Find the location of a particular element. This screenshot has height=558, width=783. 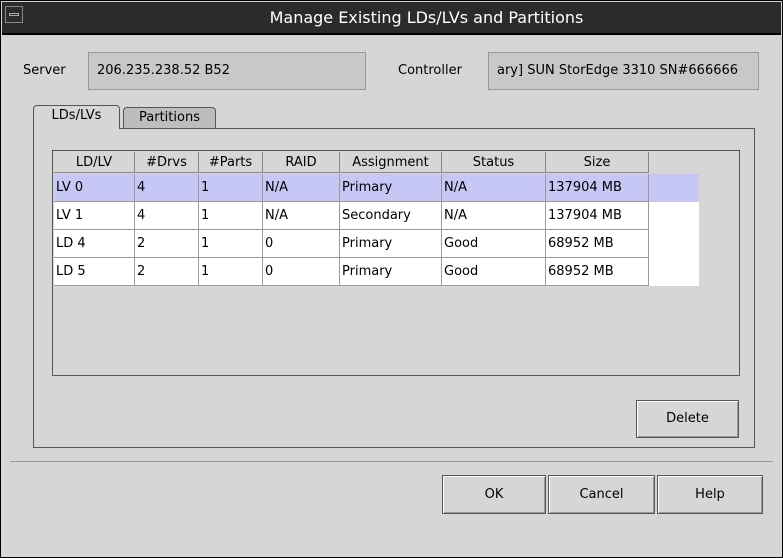

delete-button: Delete is located at coordinates (687, 419).